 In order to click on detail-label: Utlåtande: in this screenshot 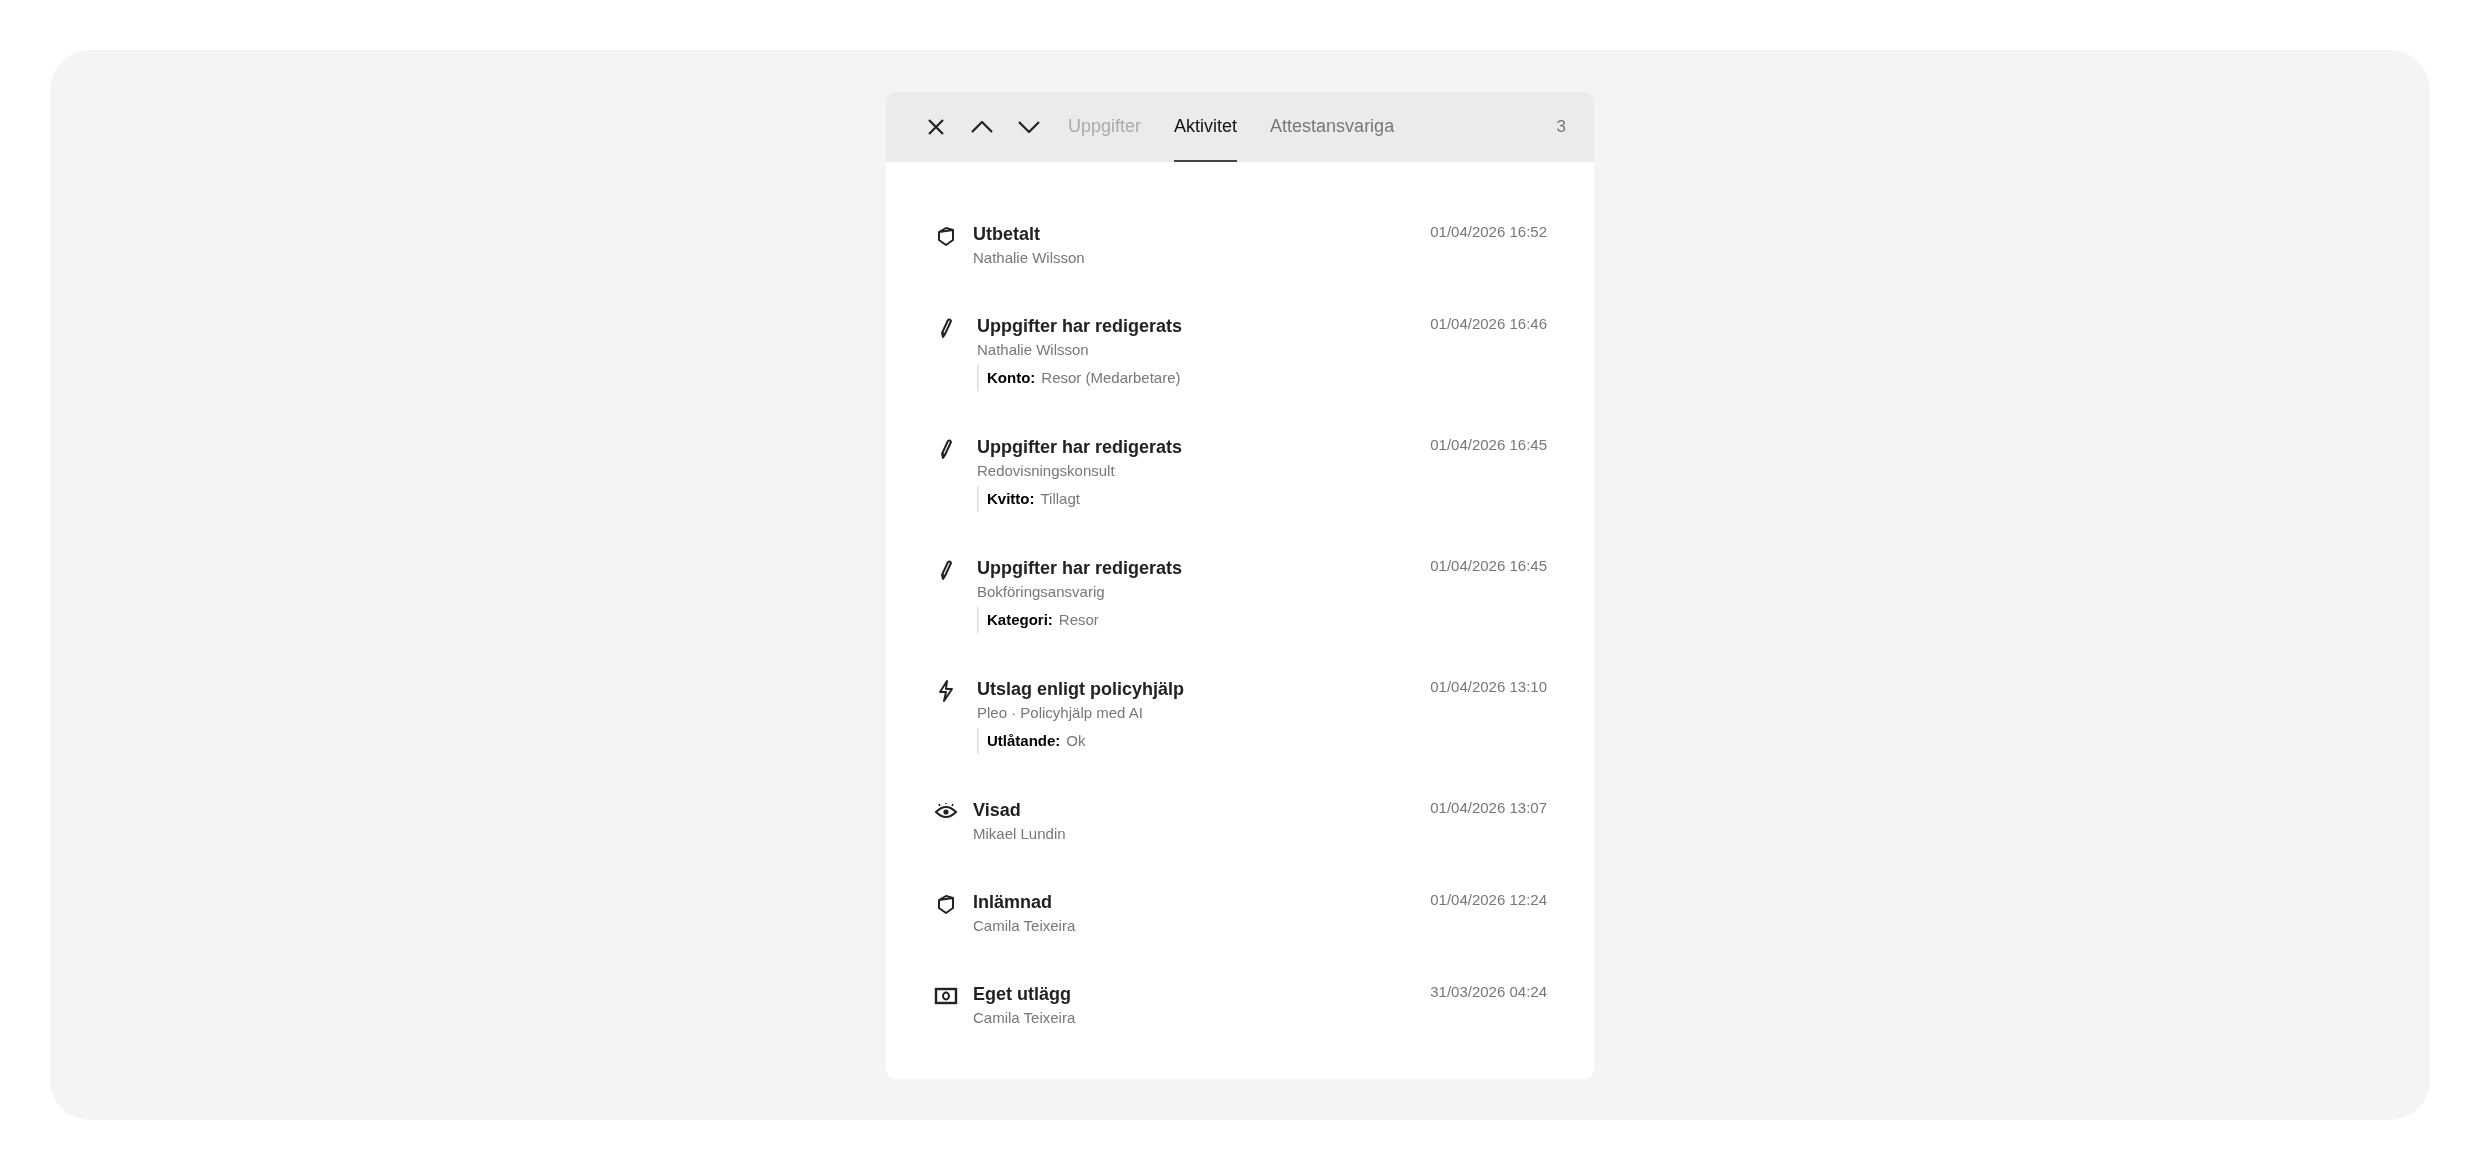, I will do `click(1024, 741)`.